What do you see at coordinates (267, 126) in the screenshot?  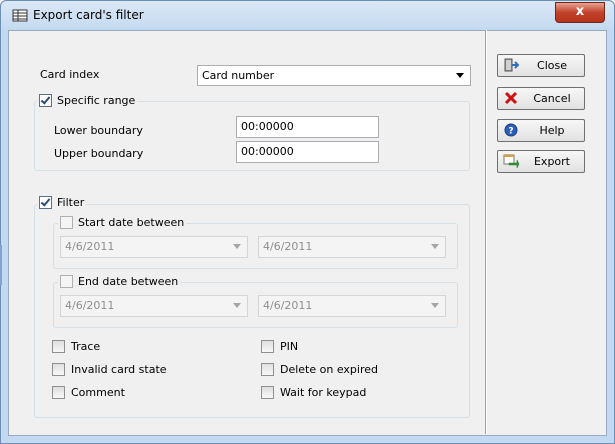 I see `lower-boundary-value: 00:00000` at bounding box center [267, 126].